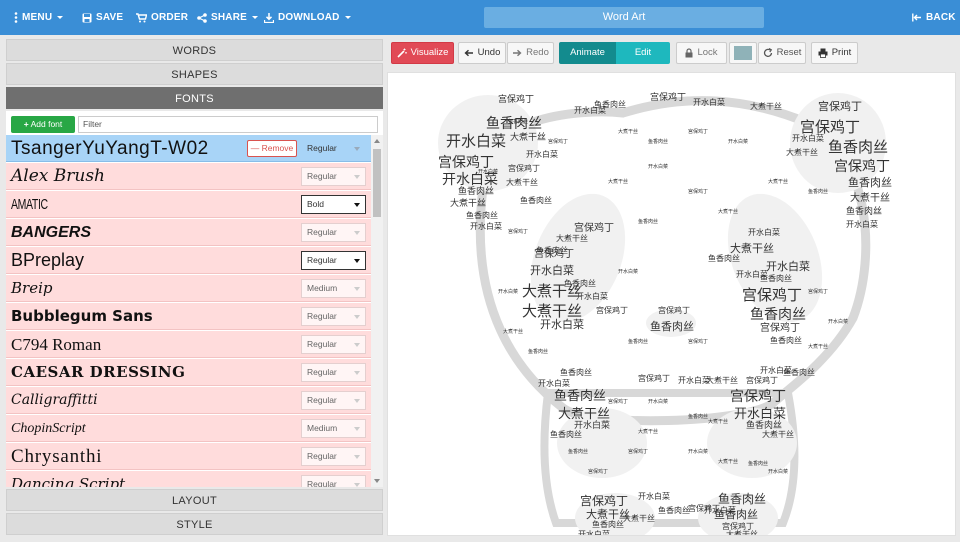  Describe the element at coordinates (188, 344) in the screenshot. I see `font-row: C794 Roman Regular` at that location.